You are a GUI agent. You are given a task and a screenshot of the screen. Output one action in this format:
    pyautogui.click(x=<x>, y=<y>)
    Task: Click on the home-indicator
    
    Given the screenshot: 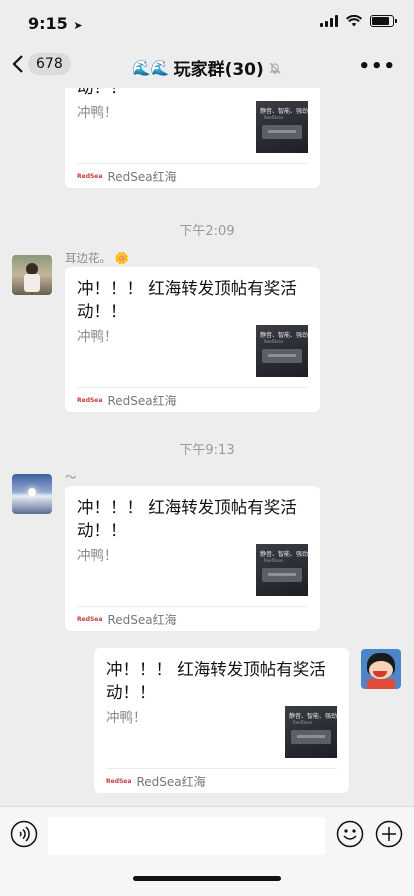 What is the action you would take?
    pyautogui.click(x=207, y=878)
    